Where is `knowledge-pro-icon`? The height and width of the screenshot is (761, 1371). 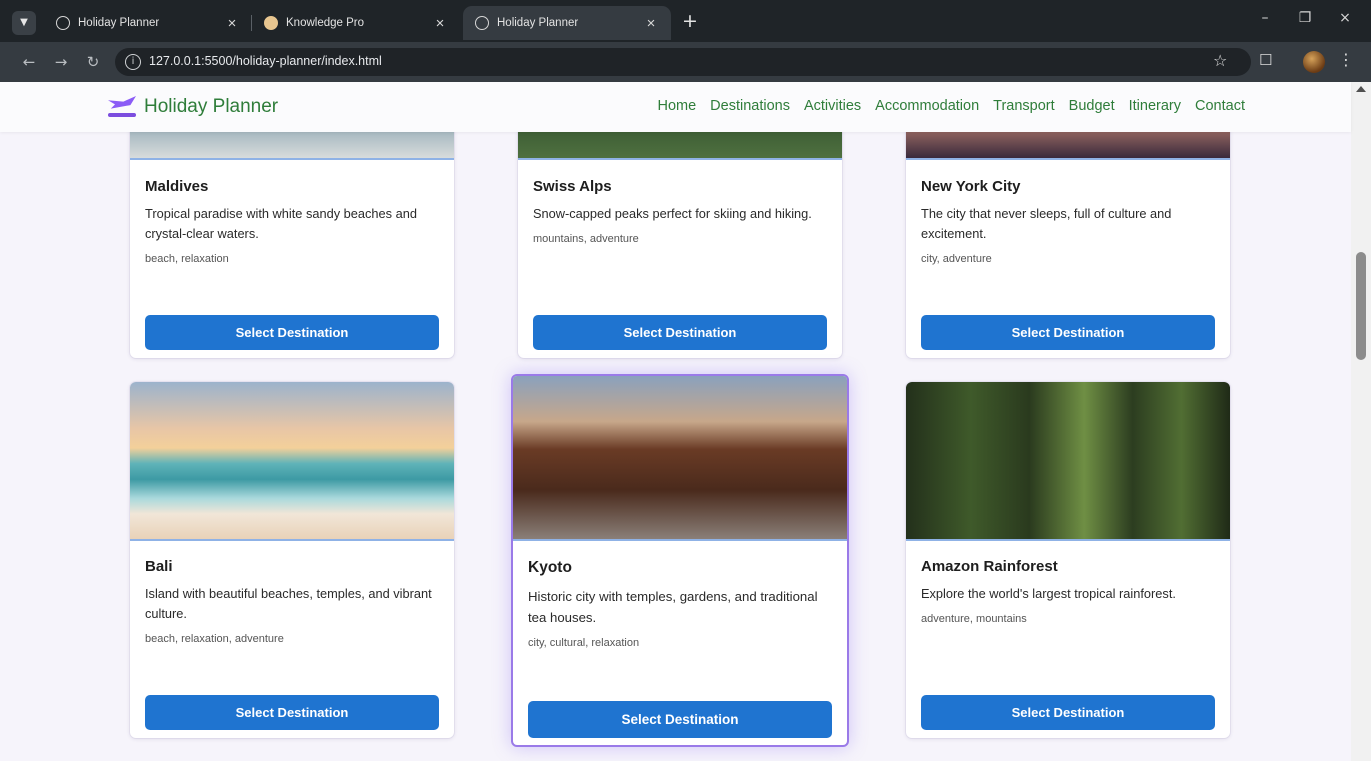 knowledge-pro-icon is located at coordinates (271, 23).